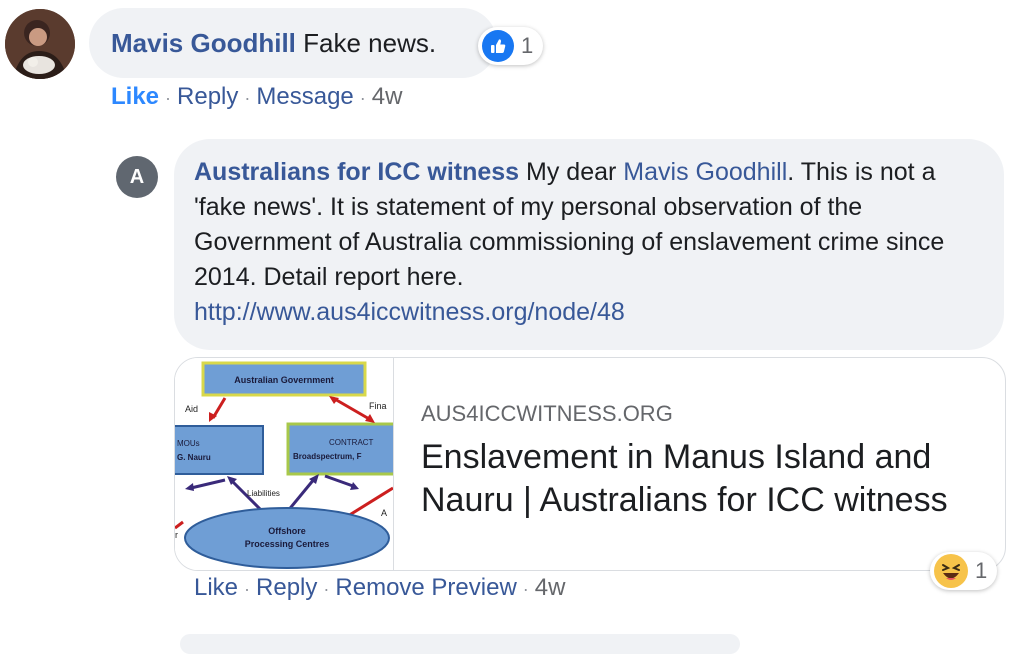 This screenshot has width=1024, height=654. I want to click on diagram-opc-sub-label: Processing Centres, so click(287, 544).